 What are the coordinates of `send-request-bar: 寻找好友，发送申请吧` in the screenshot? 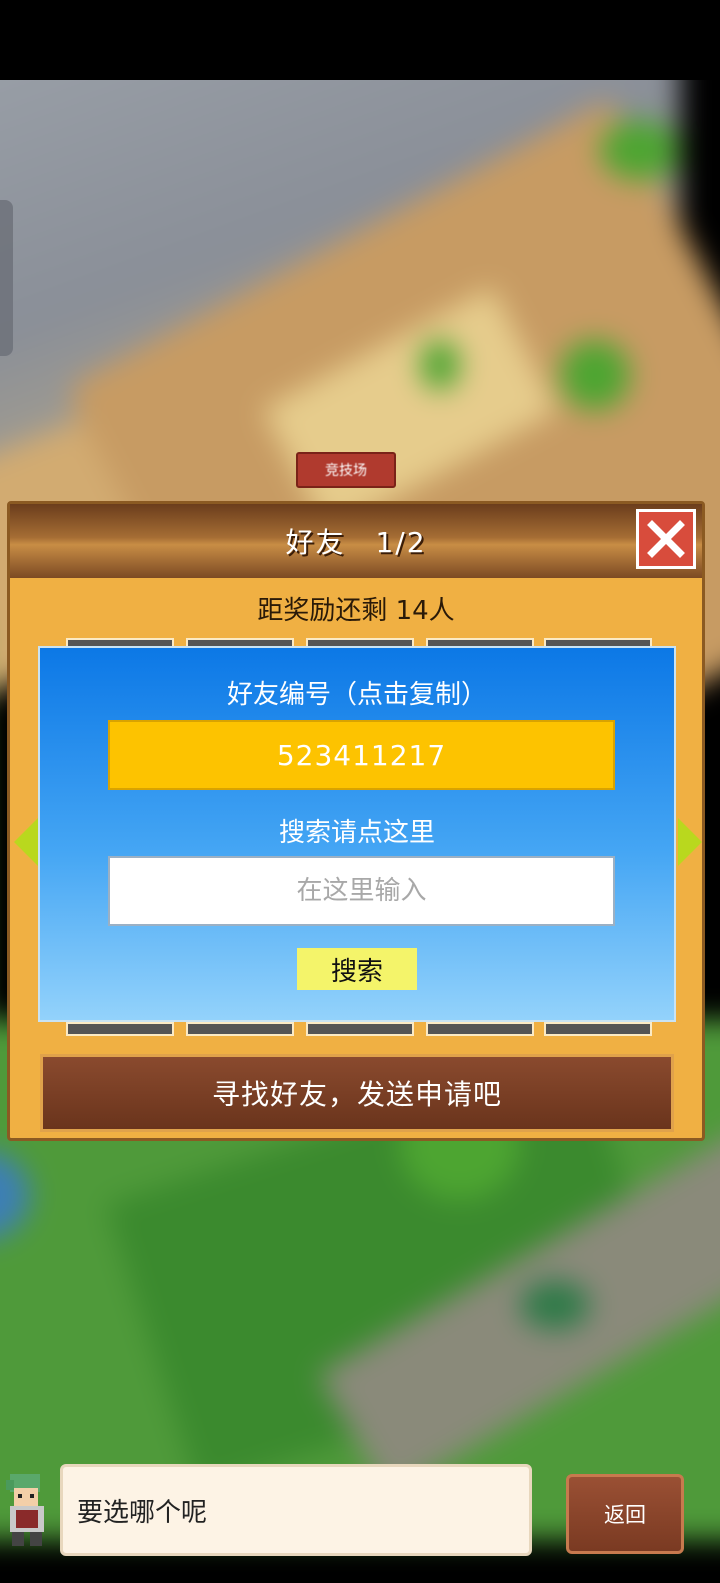 It's located at (357, 1093).